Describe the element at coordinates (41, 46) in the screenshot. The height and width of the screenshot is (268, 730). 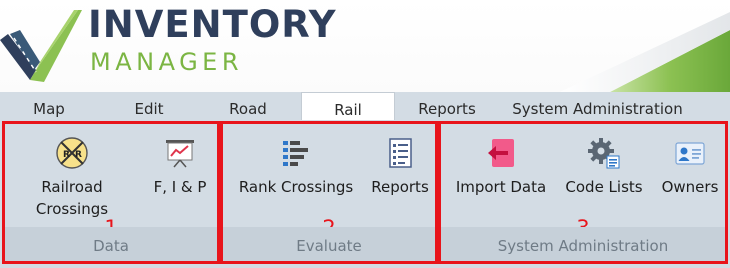
I see `logo-check-road-icon` at that location.